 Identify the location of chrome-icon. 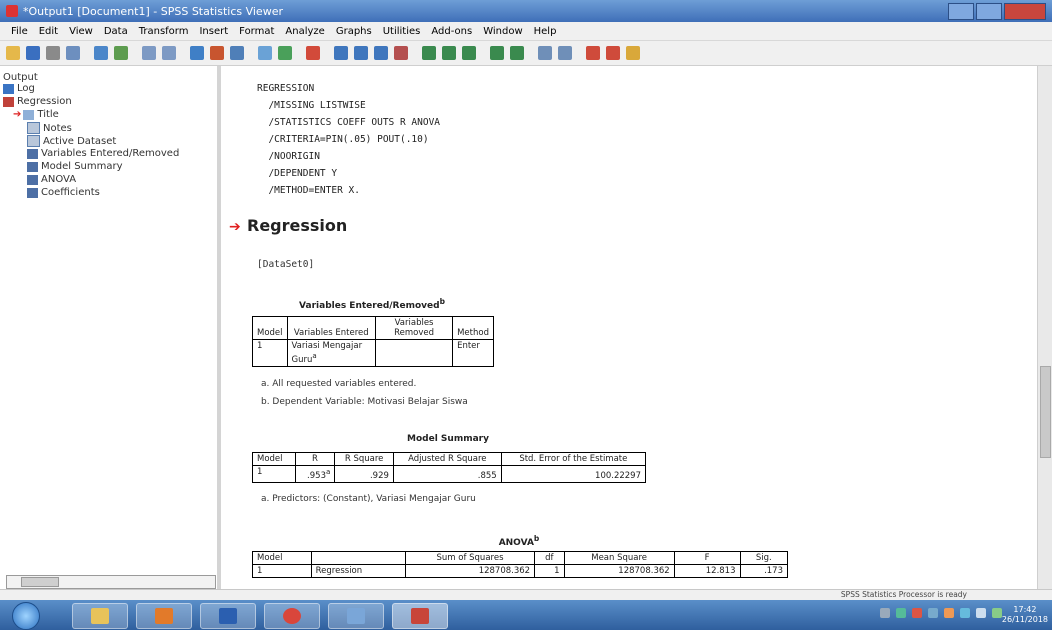
(292, 616).